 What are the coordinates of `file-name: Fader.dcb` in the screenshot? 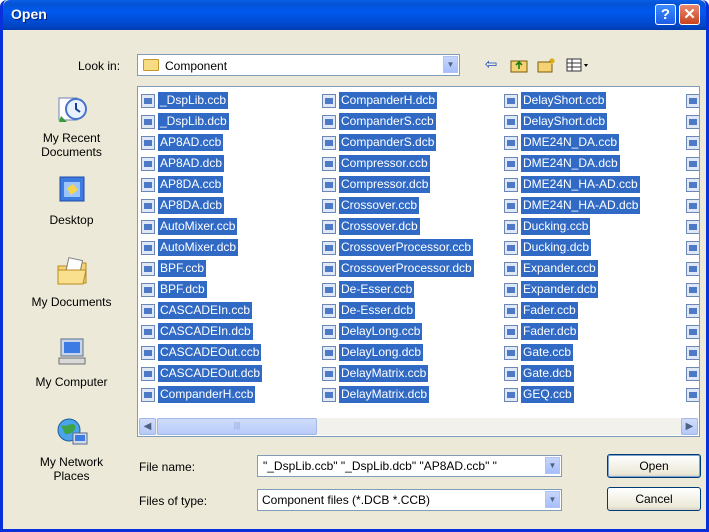 It's located at (550, 331).